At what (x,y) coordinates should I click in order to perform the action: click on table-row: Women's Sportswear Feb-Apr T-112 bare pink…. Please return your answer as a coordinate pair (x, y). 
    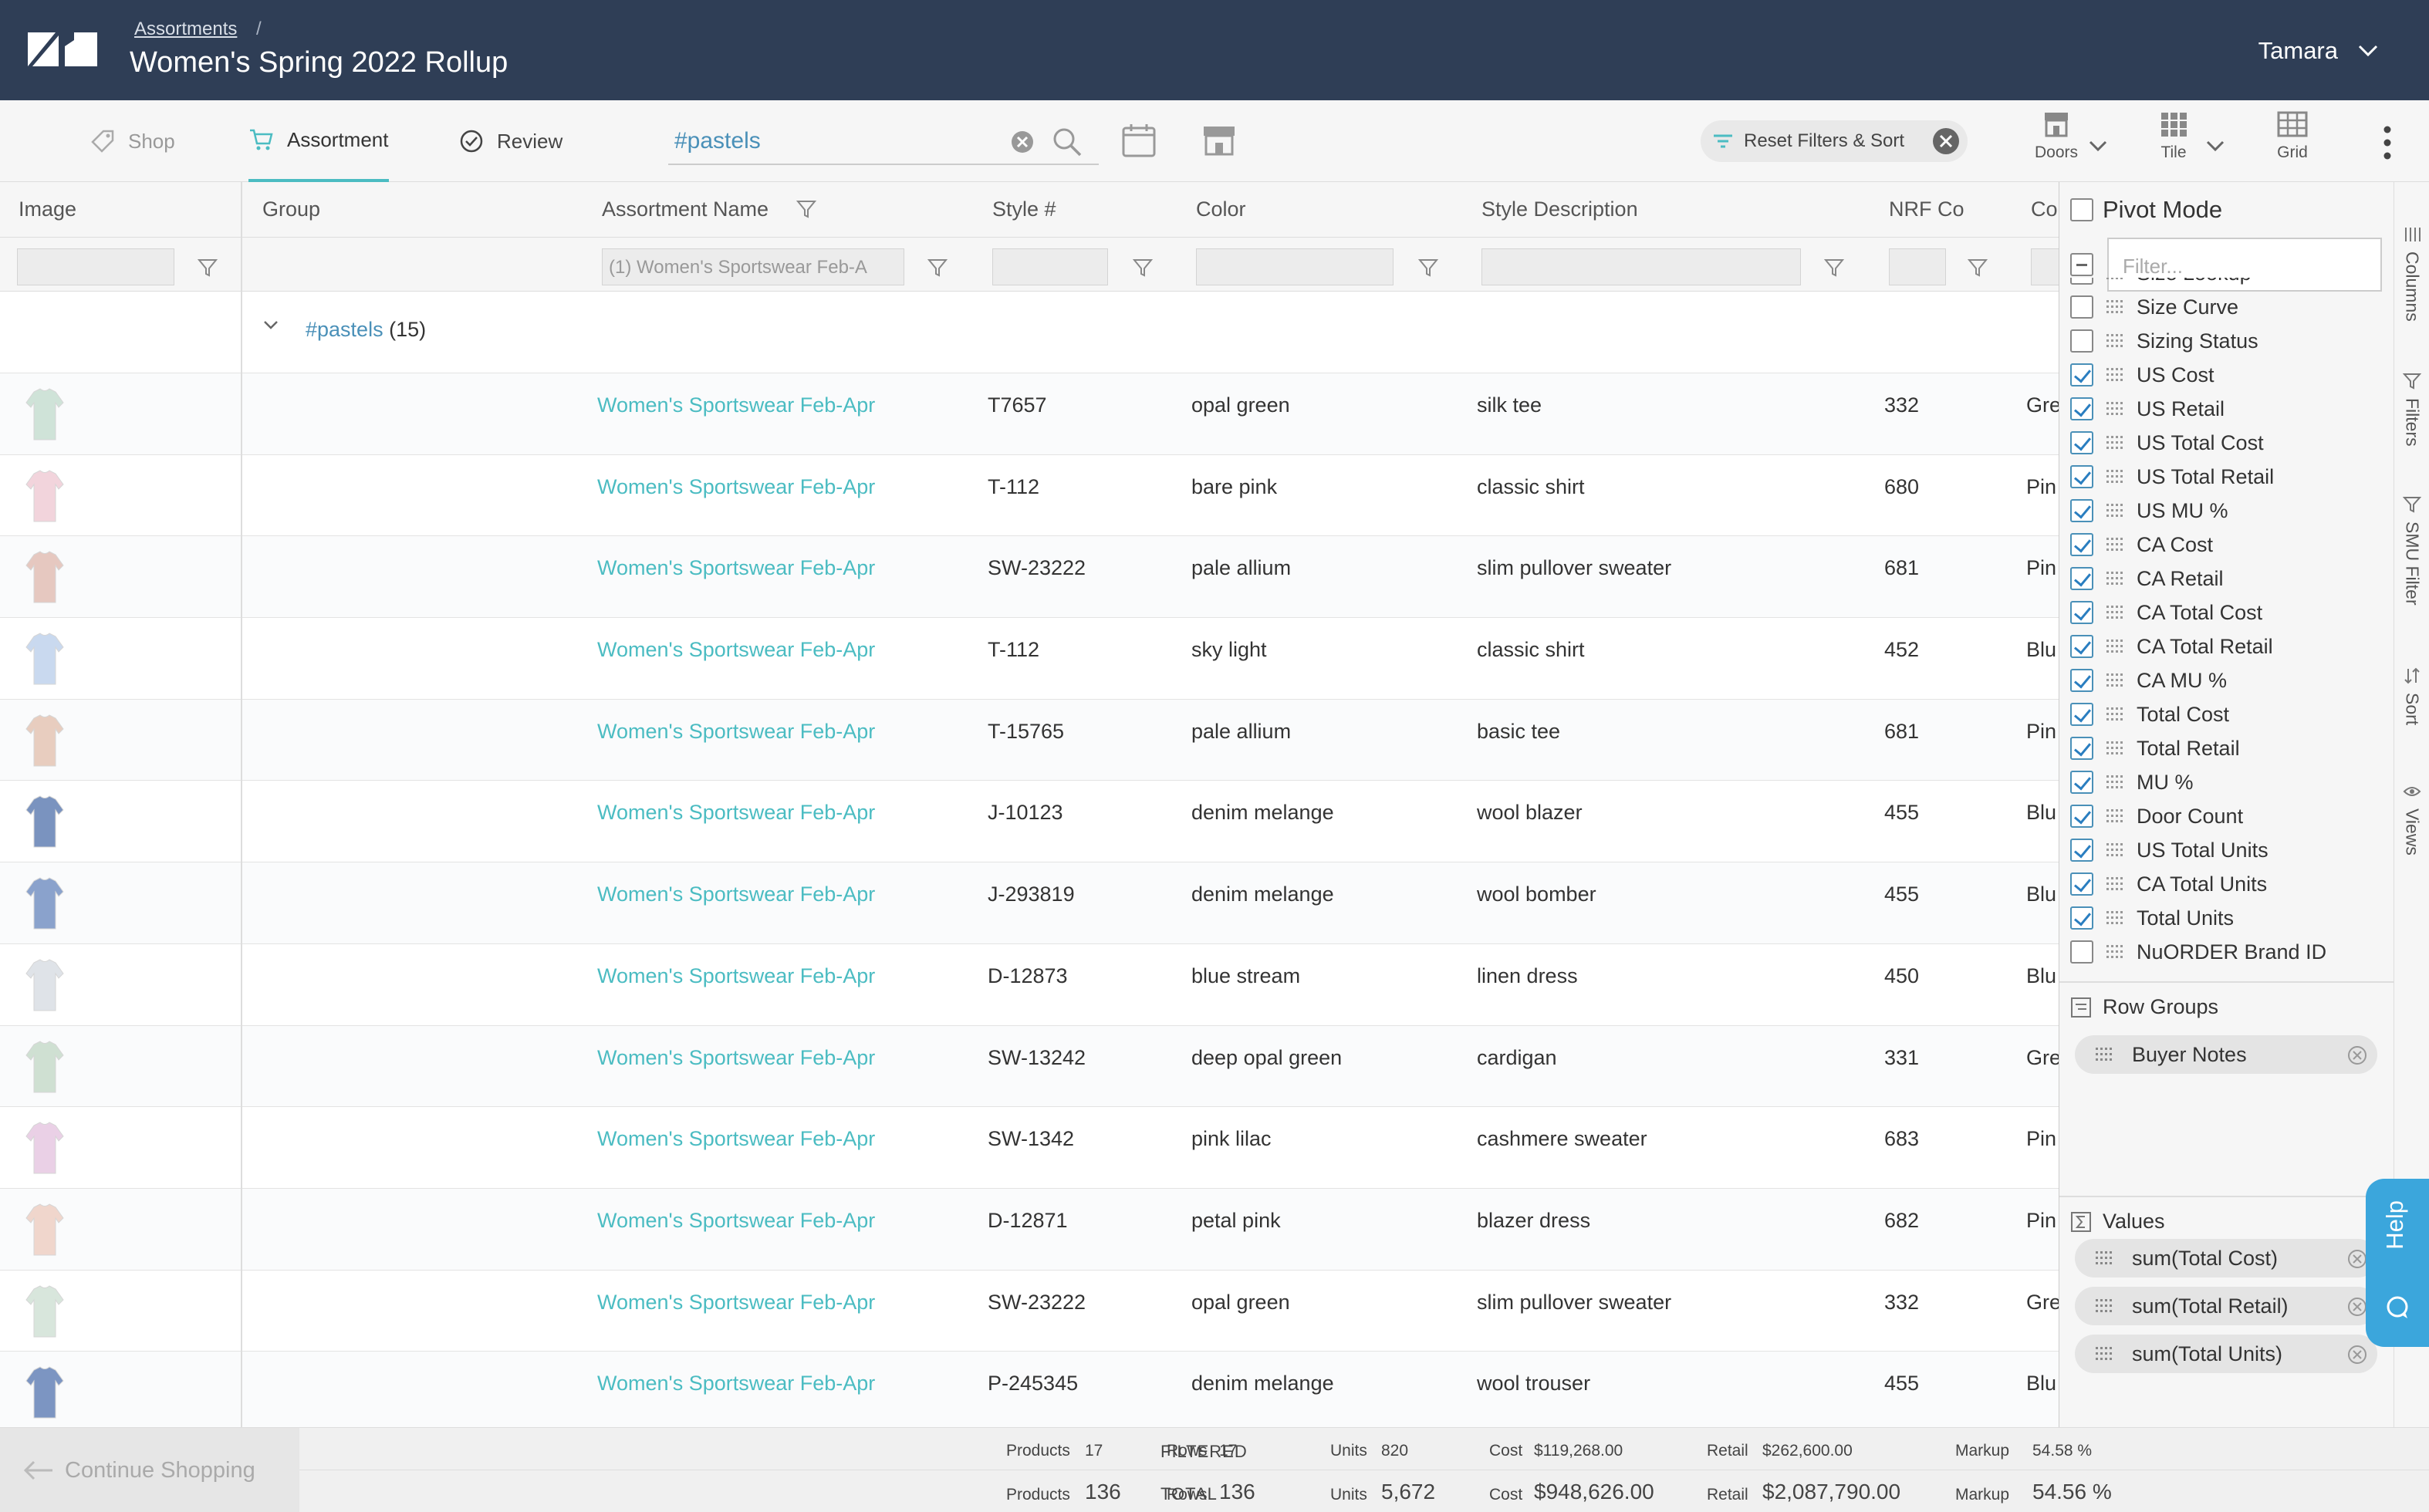
    Looking at the image, I should click on (1029, 495).